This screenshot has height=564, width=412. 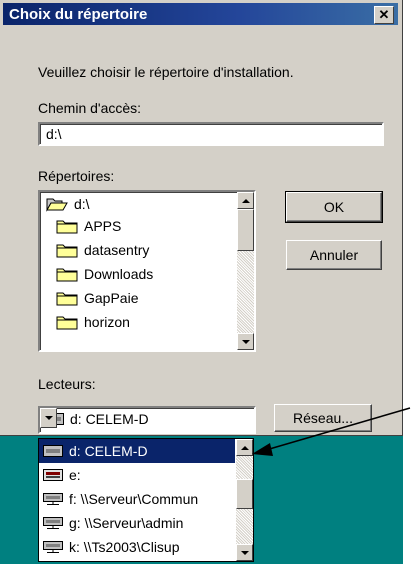 What do you see at coordinates (108, 451) in the screenshot?
I see `drive-option-label: d: CELEM-D` at bounding box center [108, 451].